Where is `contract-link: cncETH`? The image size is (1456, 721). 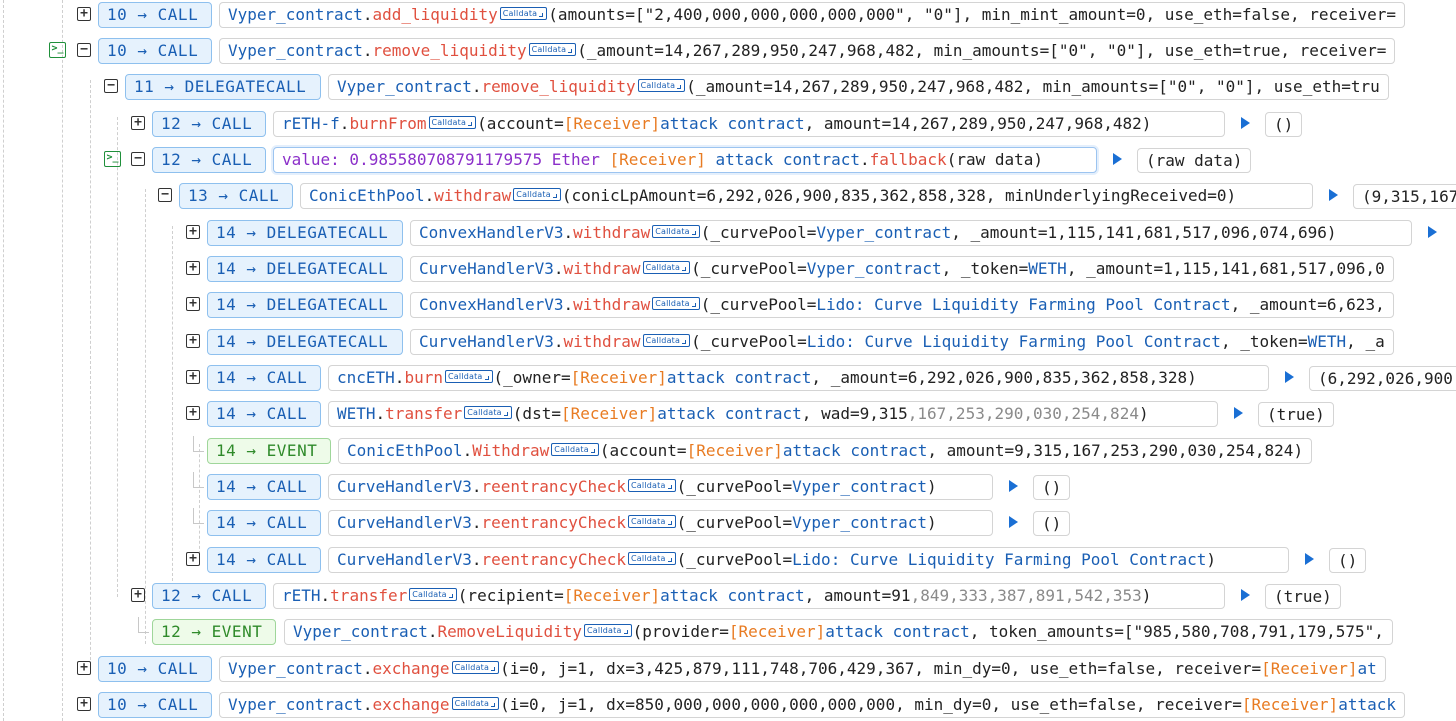 contract-link: cncETH is located at coordinates (366, 377).